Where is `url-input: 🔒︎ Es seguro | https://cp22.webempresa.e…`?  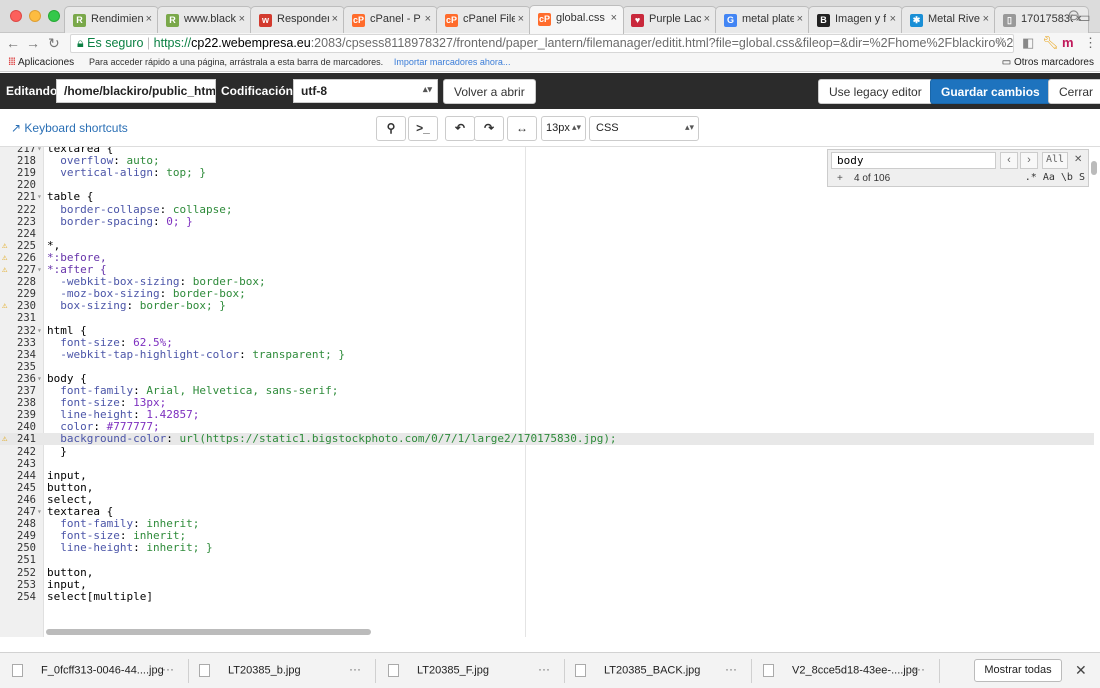 url-input: 🔒︎ Es seguro | https://cp22.webempresa.e… is located at coordinates (542, 43).